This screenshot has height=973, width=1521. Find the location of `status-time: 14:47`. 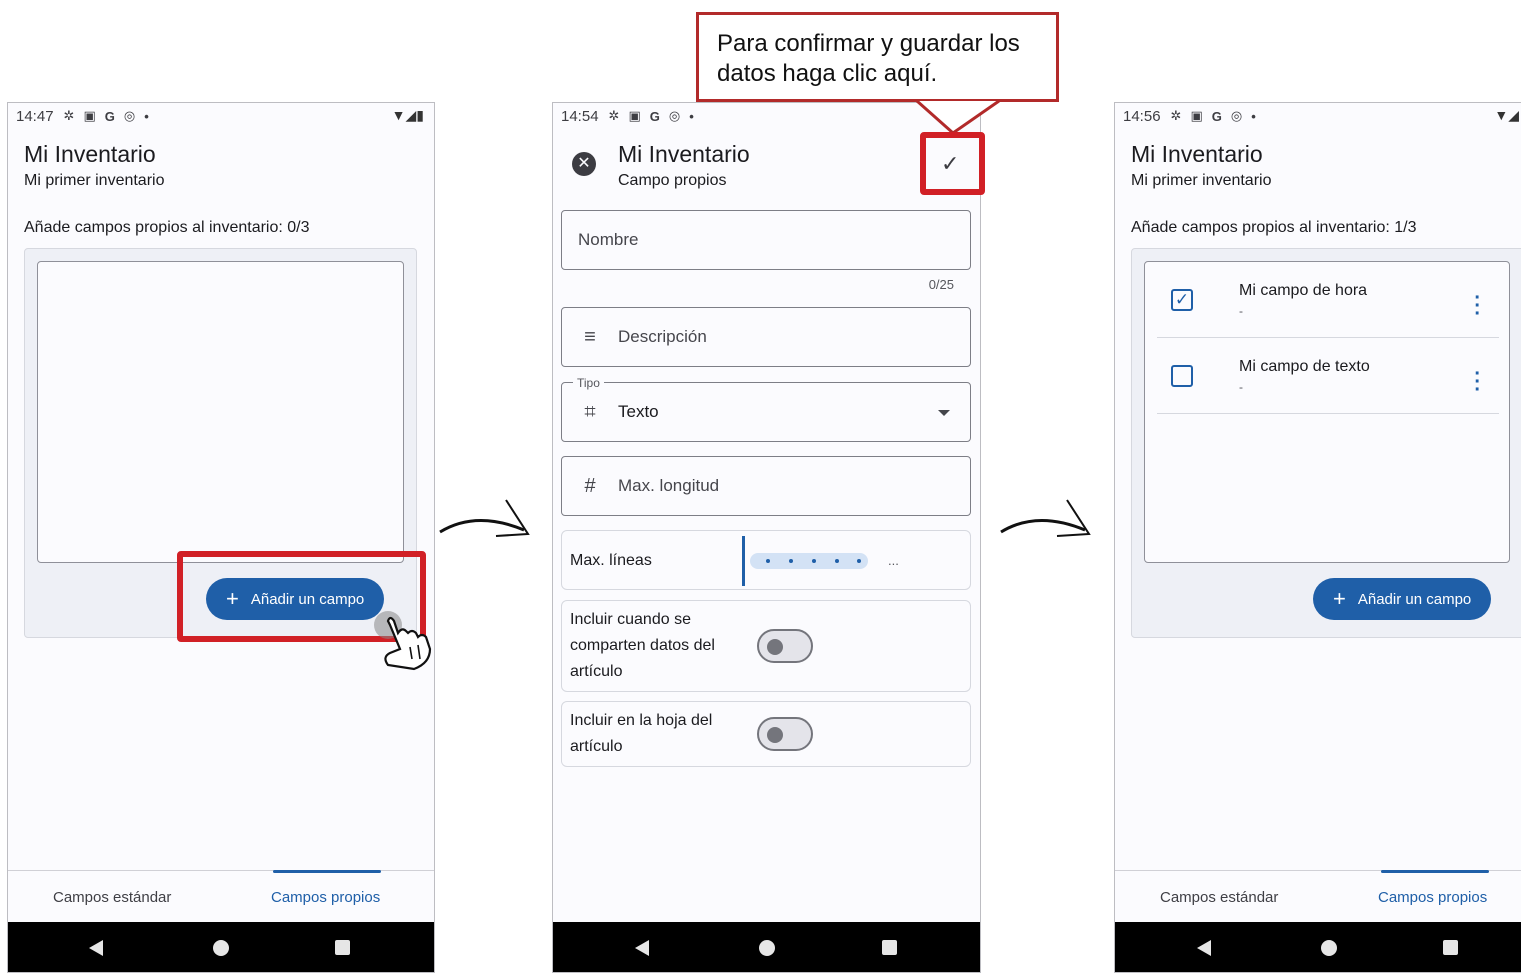

status-time: 14:47 is located at coordinates (35, 116).